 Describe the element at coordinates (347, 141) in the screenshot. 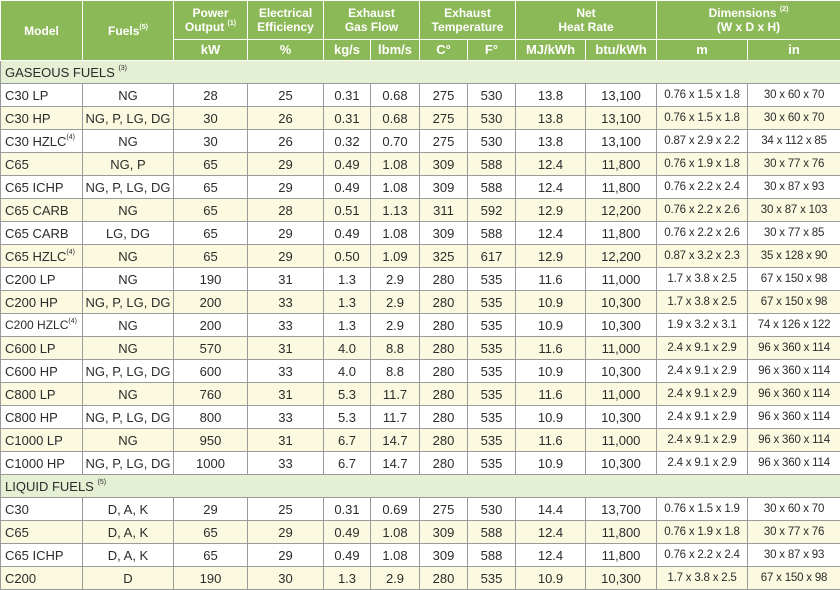

I see `cell-flow-kgs: 0.32` at that location.